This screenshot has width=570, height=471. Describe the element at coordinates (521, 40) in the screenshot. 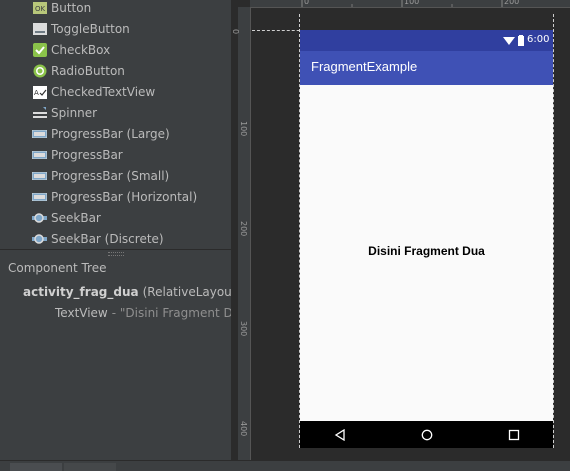

I see `battery-icon` at that location.